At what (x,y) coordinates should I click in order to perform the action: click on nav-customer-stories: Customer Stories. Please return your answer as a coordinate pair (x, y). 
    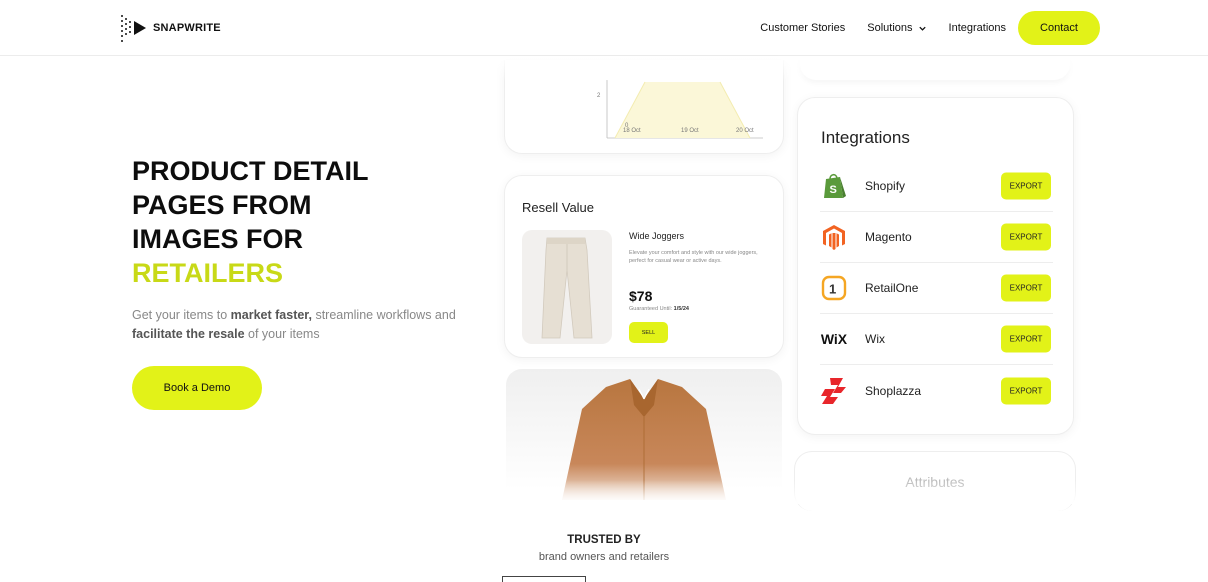
    Looking at the image, I should click on (802, 28).